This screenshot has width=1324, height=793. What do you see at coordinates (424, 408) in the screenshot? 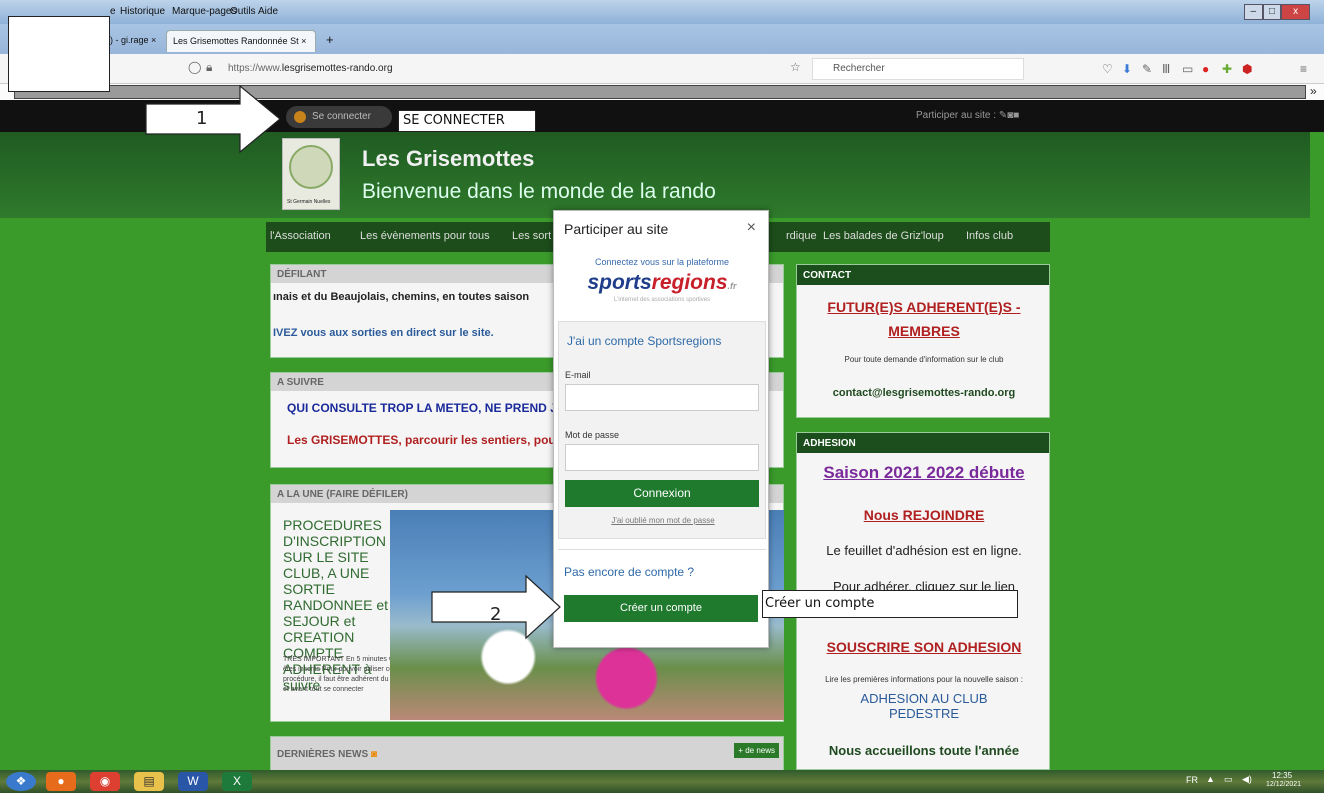
I see `asuivre-line1: QUI CONSULTE TROP LA METEO, NE PREND J/` at bounding box center [424, 408].